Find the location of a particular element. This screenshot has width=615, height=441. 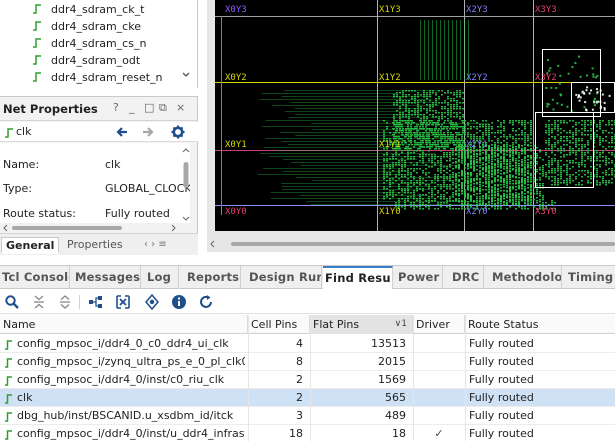

tab-properties: Properties is located at coordinates (95, 245).